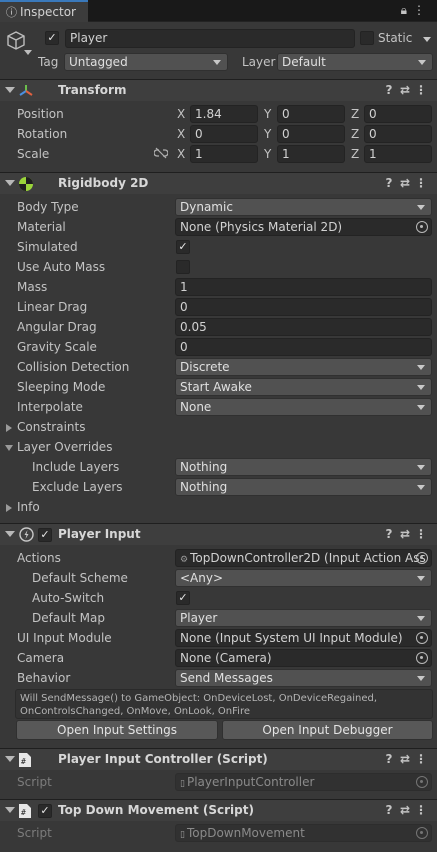  What do you see at coordinates (163, 759) in the screenshot?
I see `player-input-controller-title: Player Input Controller (Script)` at bounding box center [163, 759].